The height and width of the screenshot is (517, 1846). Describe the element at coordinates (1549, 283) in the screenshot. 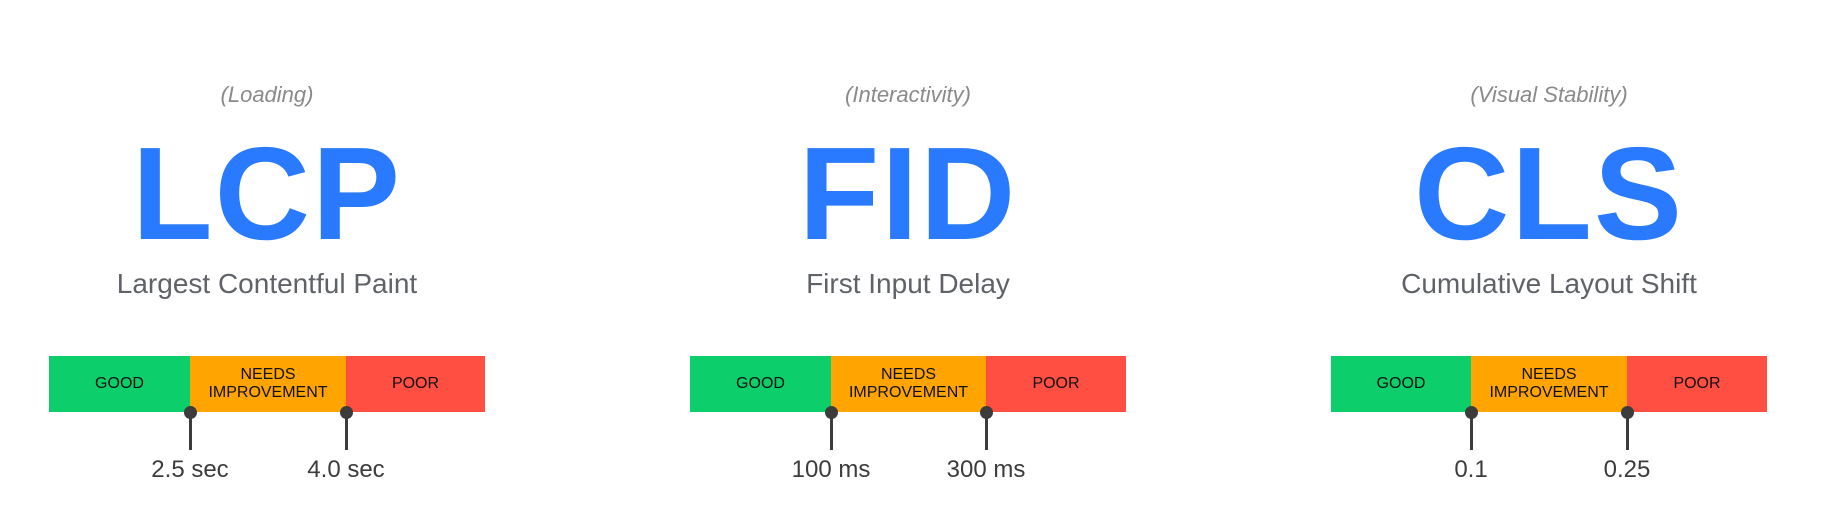

I see `metric-name: Cumulative Layout Shift` at that location.